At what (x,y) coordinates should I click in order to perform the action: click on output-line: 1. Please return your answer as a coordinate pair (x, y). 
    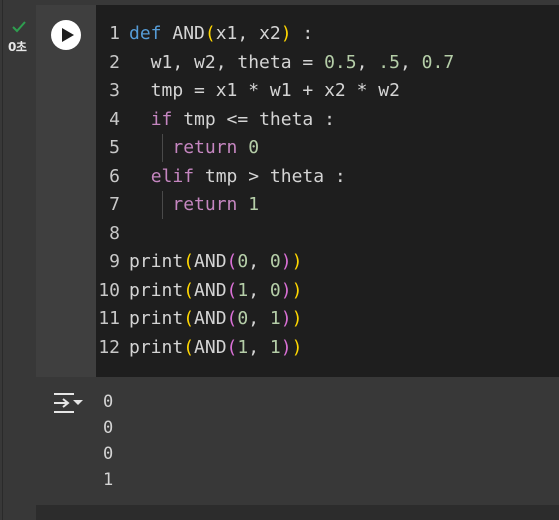
    Looking at the image, I should click on (108, 480).